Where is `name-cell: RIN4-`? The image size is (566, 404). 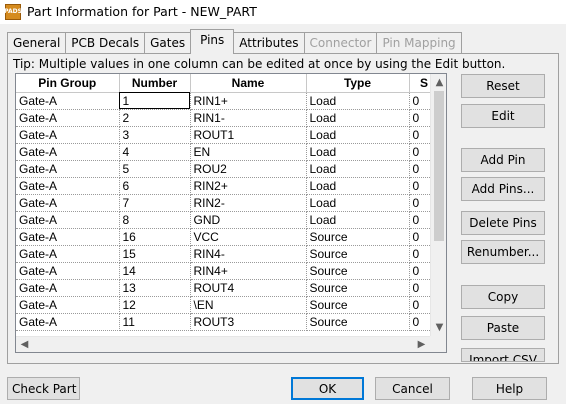
name-cell: RIN4- is located at coordinates (248, 254).